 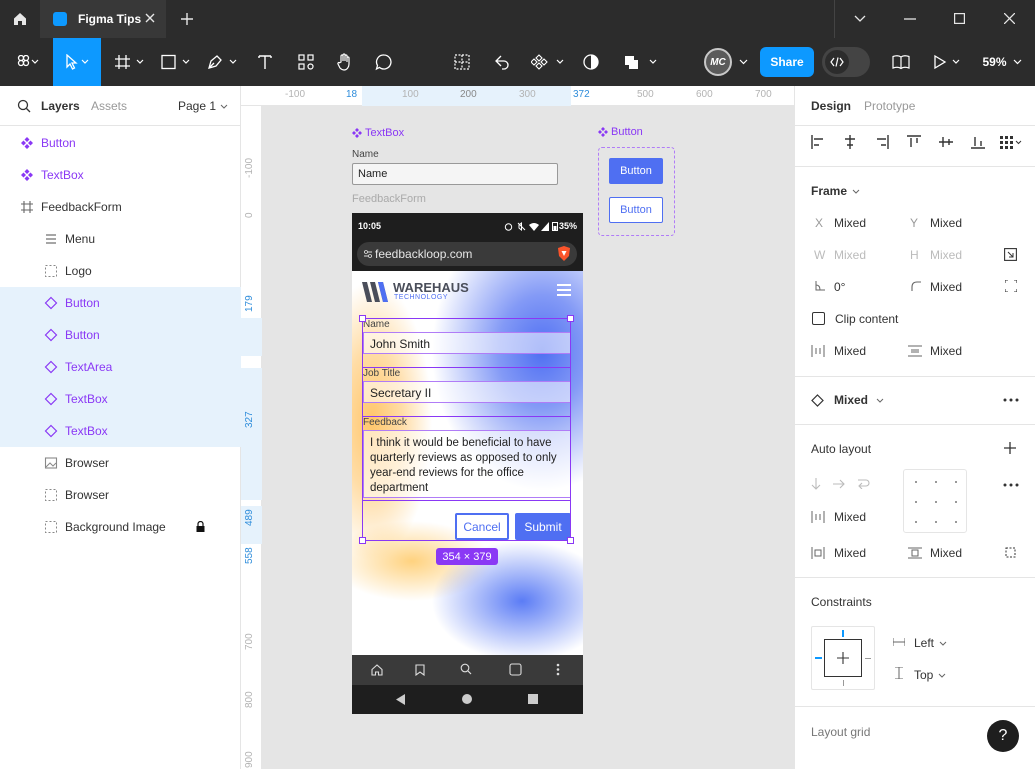 I want to click on present-button, so click(x=948, y=62).